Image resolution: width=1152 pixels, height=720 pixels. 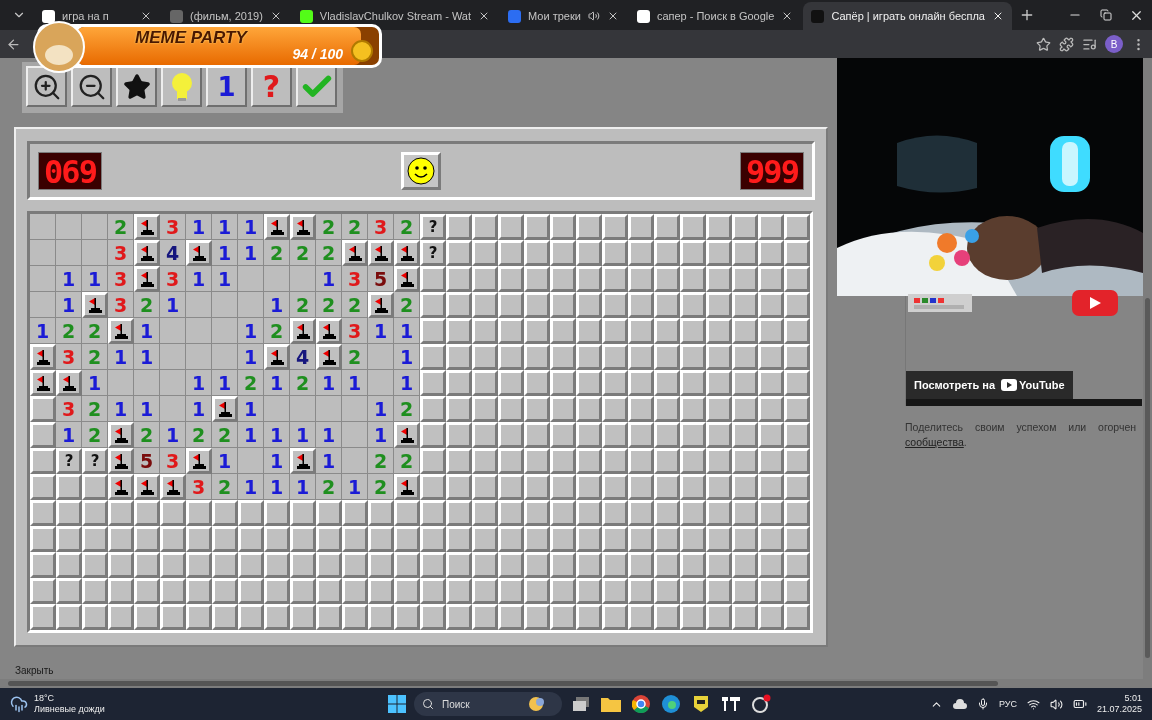 What do you see at coordinates (982, 704) in the screenshot?
I see `microphone-icon` at bounding box center [982, 704].